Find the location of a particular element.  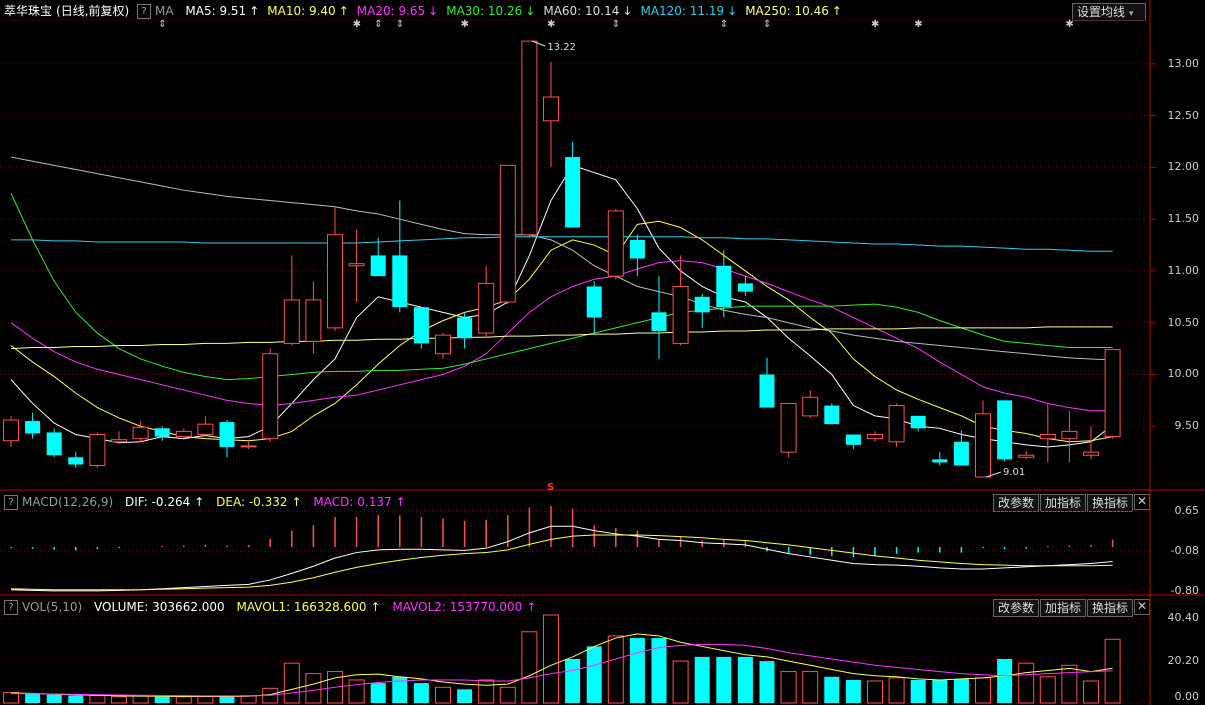

ma-value-0: MA5: 9.51 is located at coordinates (216, 11).